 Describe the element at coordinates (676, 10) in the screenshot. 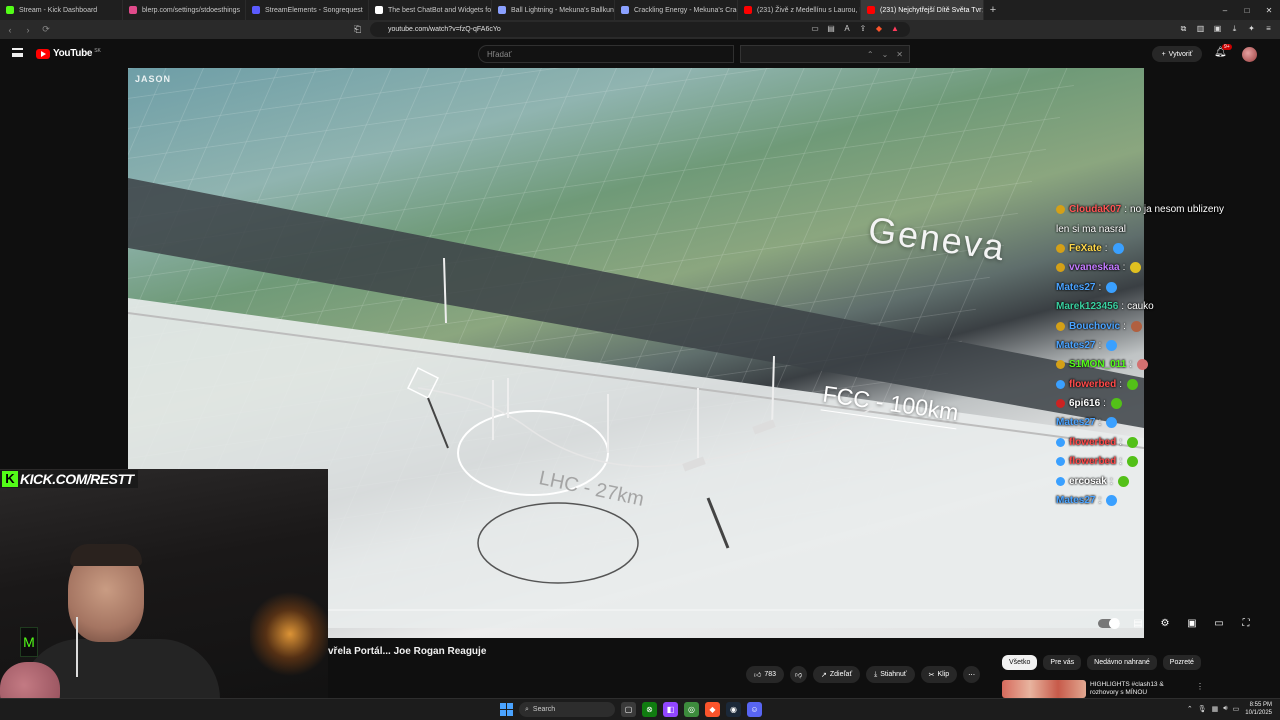

I see `browser-tab: Crackling Energy - Mekuna's Crackli` at that location.